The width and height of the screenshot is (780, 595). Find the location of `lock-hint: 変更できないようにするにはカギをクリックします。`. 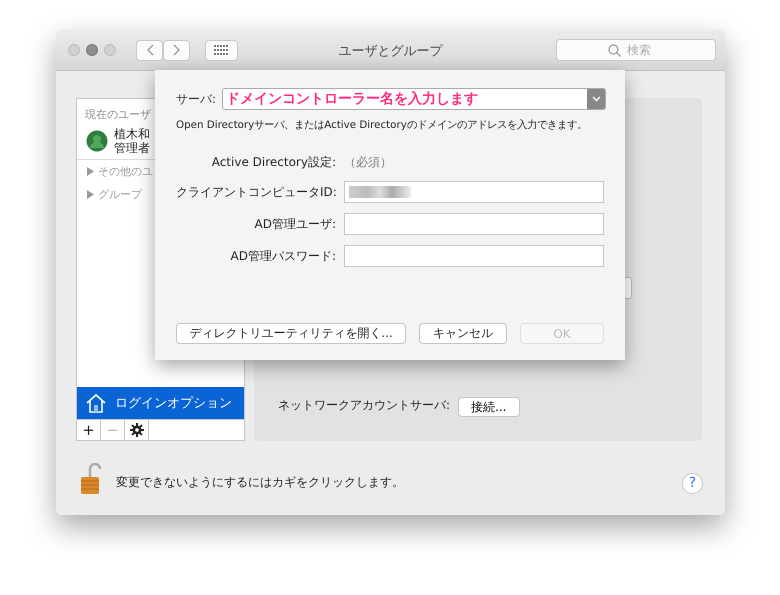

lock-hint: 変更できないようにするにはカギをクリックします。 is located at coordinates (260, 482).